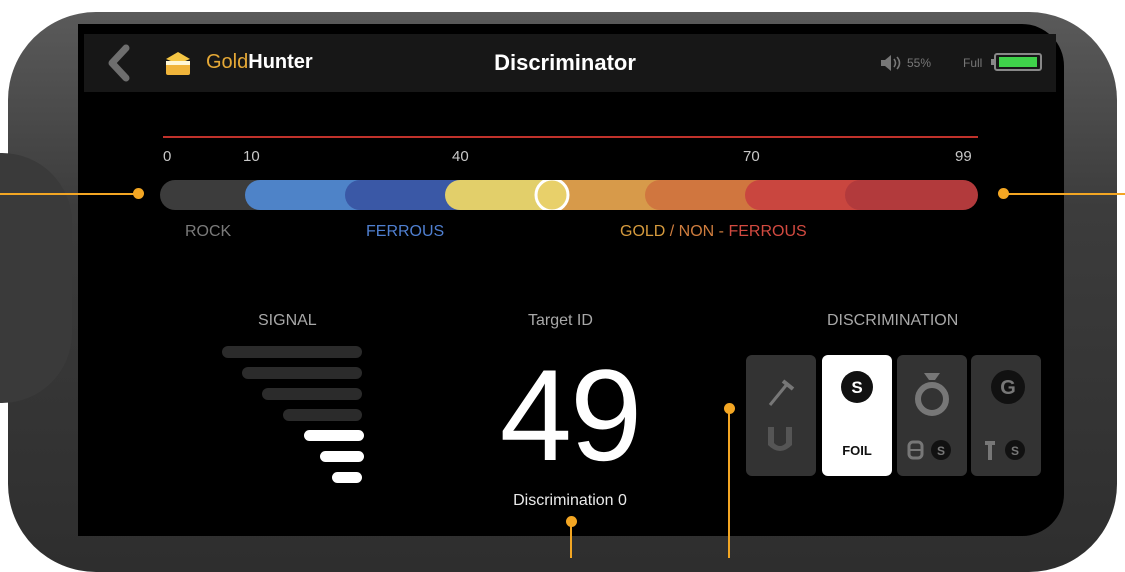 This screenshot has width=1125, height=572. Describe the element at coordinates (119, 63) in the screenshot. I see `back-chevron-icon` at that location.